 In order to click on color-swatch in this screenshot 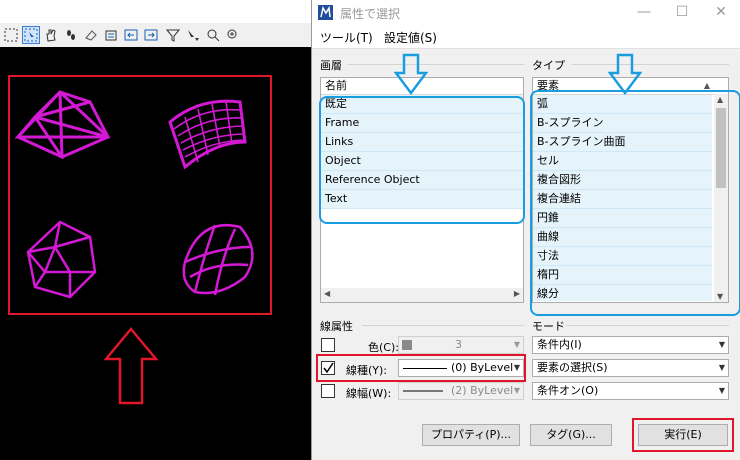, I will do `click(407, 345)`.